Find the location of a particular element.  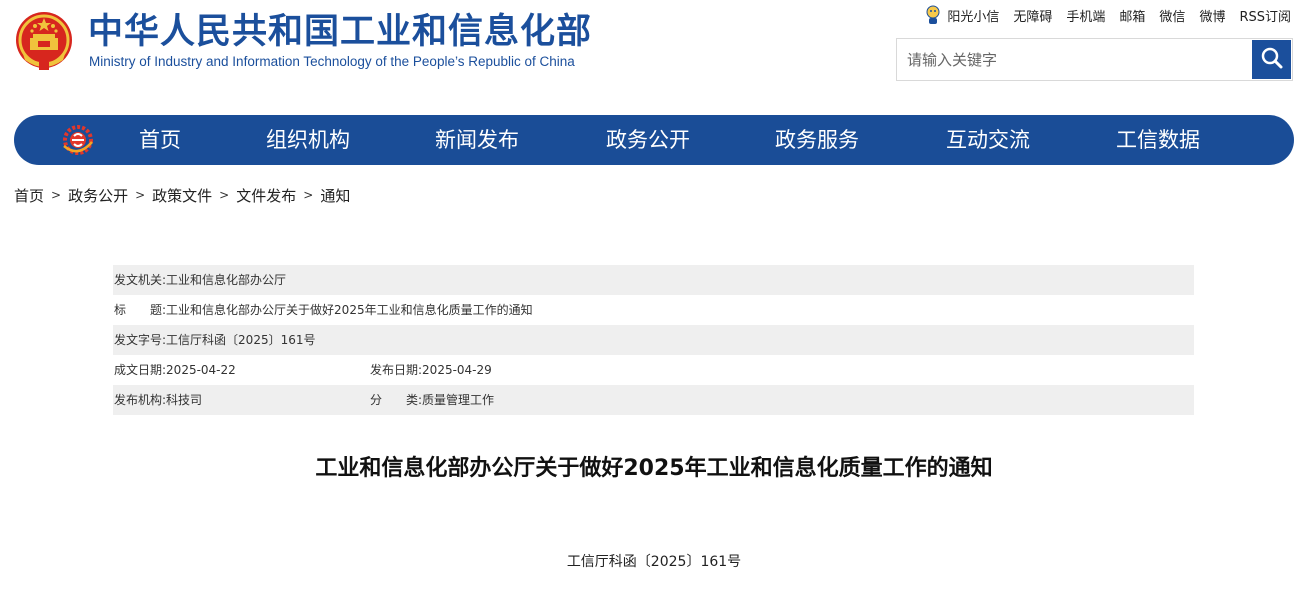

miit-logo-icon is located at coordinates (78, 140).